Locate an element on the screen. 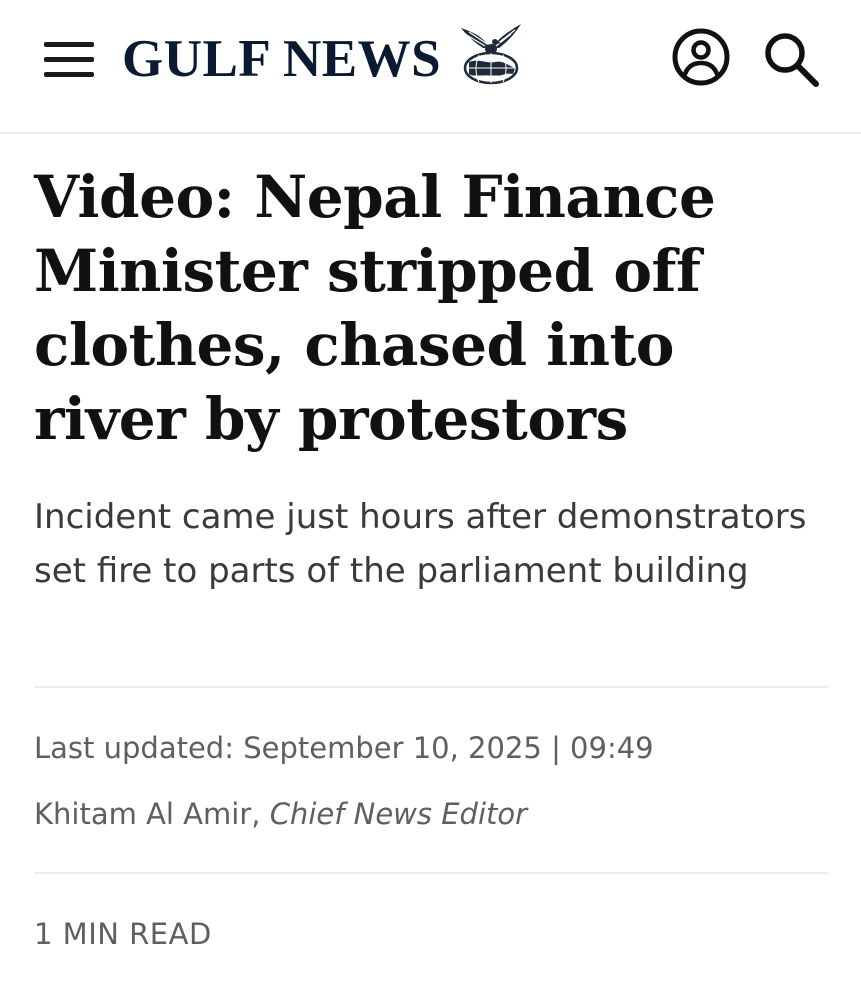 This screenshot has width=861, height=1000. site-logo: GULF NEWS is located at coordinates (322, 59).